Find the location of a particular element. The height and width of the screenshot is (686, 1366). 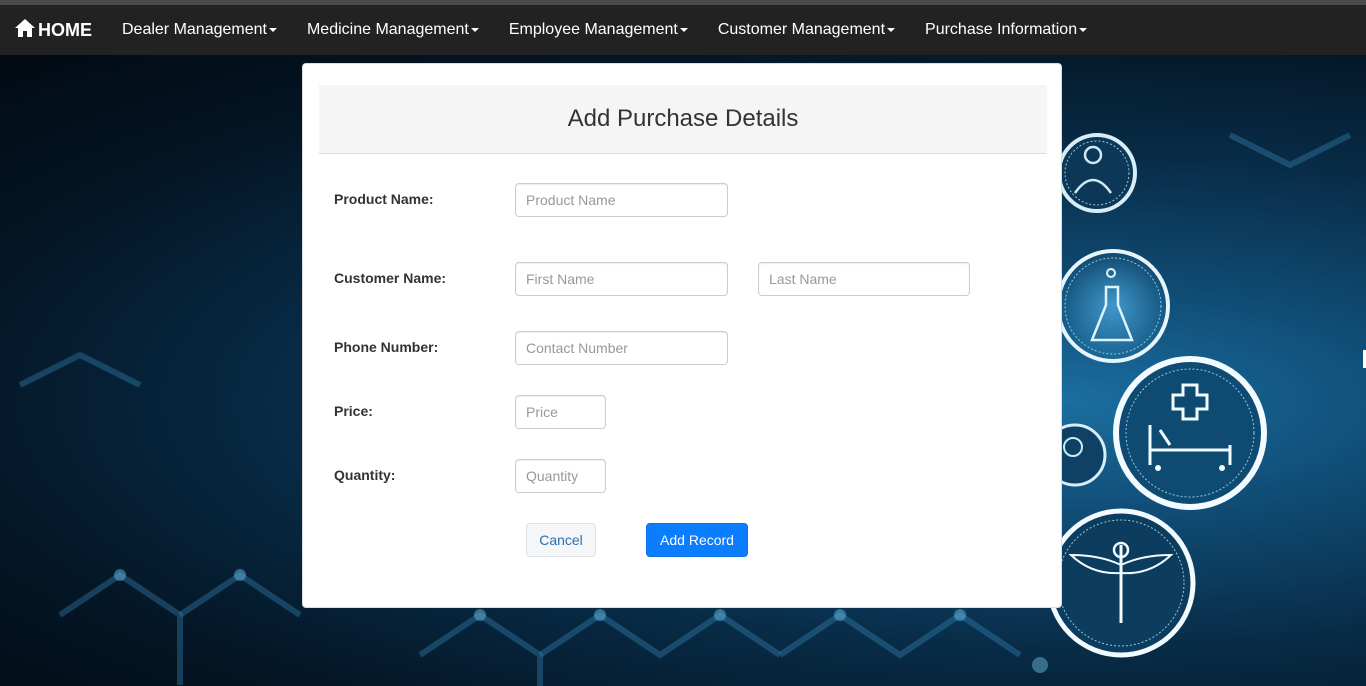

phone-number-label: Phone Number: is located at coordinates (386, 347).